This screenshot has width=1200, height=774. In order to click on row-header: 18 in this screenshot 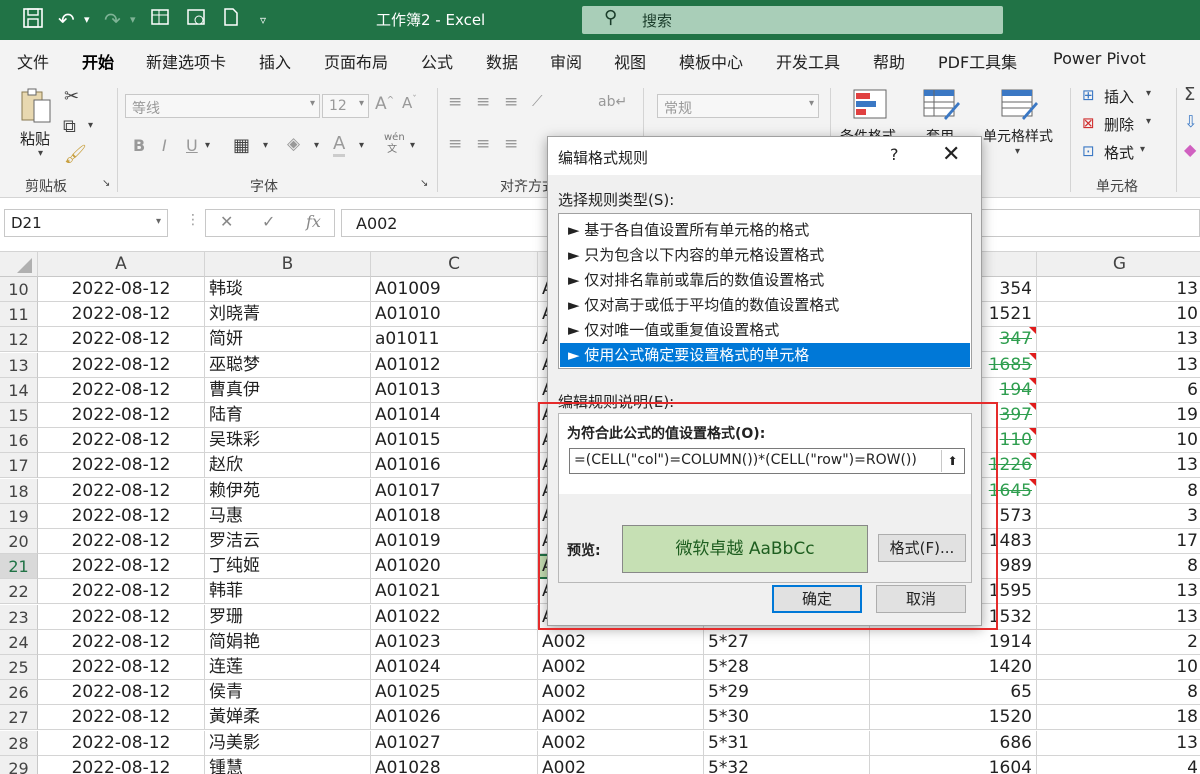, I will do `click(19, 491)`.